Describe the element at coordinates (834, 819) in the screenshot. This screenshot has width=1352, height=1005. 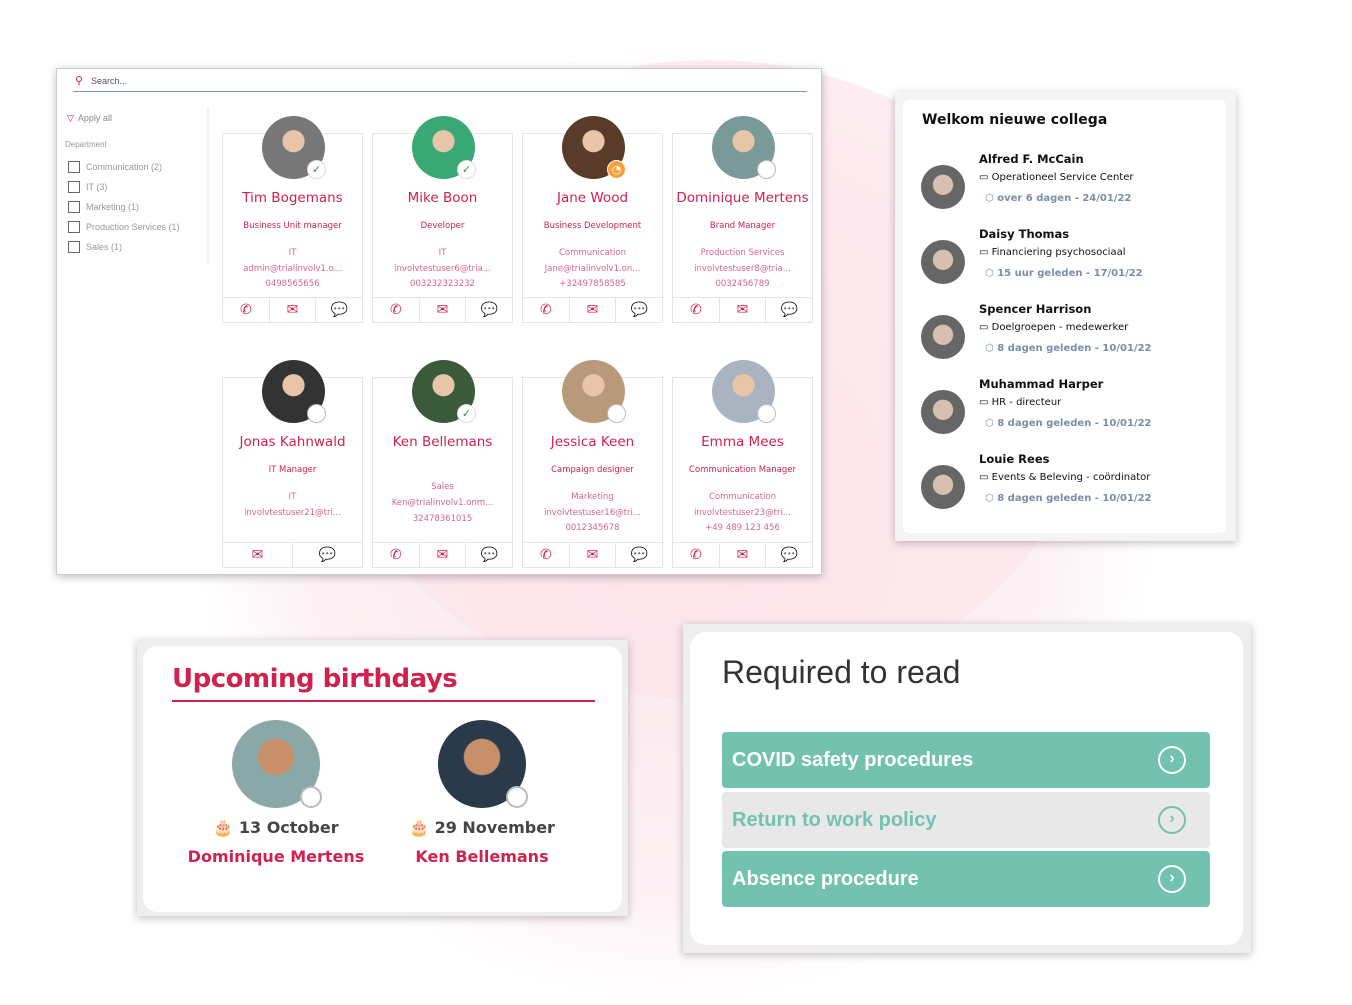
I see `doc-label: Return to work policy` at that location.